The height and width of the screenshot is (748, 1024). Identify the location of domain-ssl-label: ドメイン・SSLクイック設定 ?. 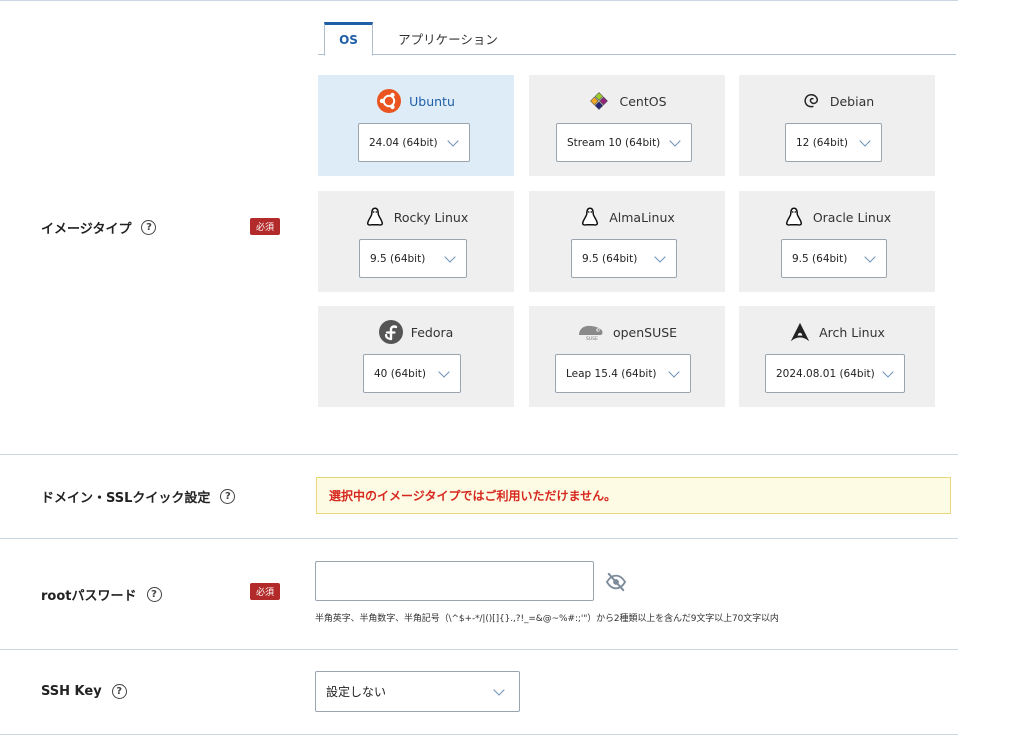
(138, 496).